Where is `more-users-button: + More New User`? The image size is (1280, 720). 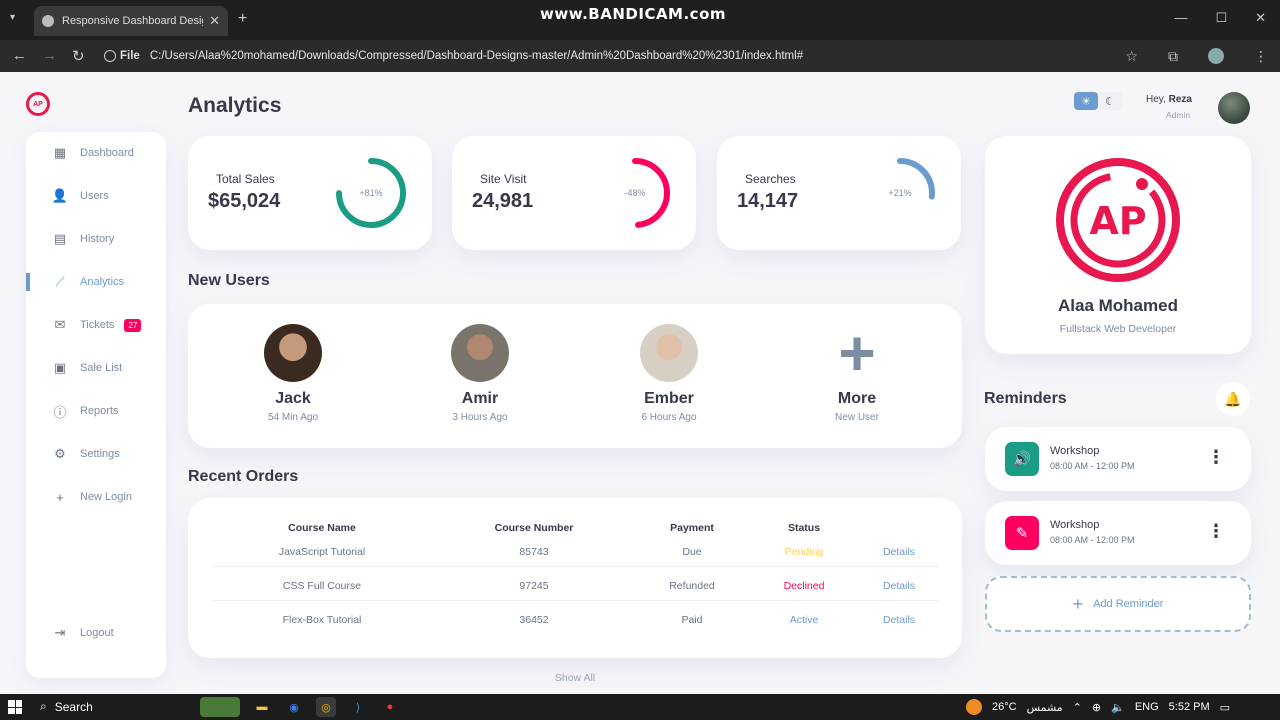 more-users-button: + More New User is located at coordinates (857, 370).